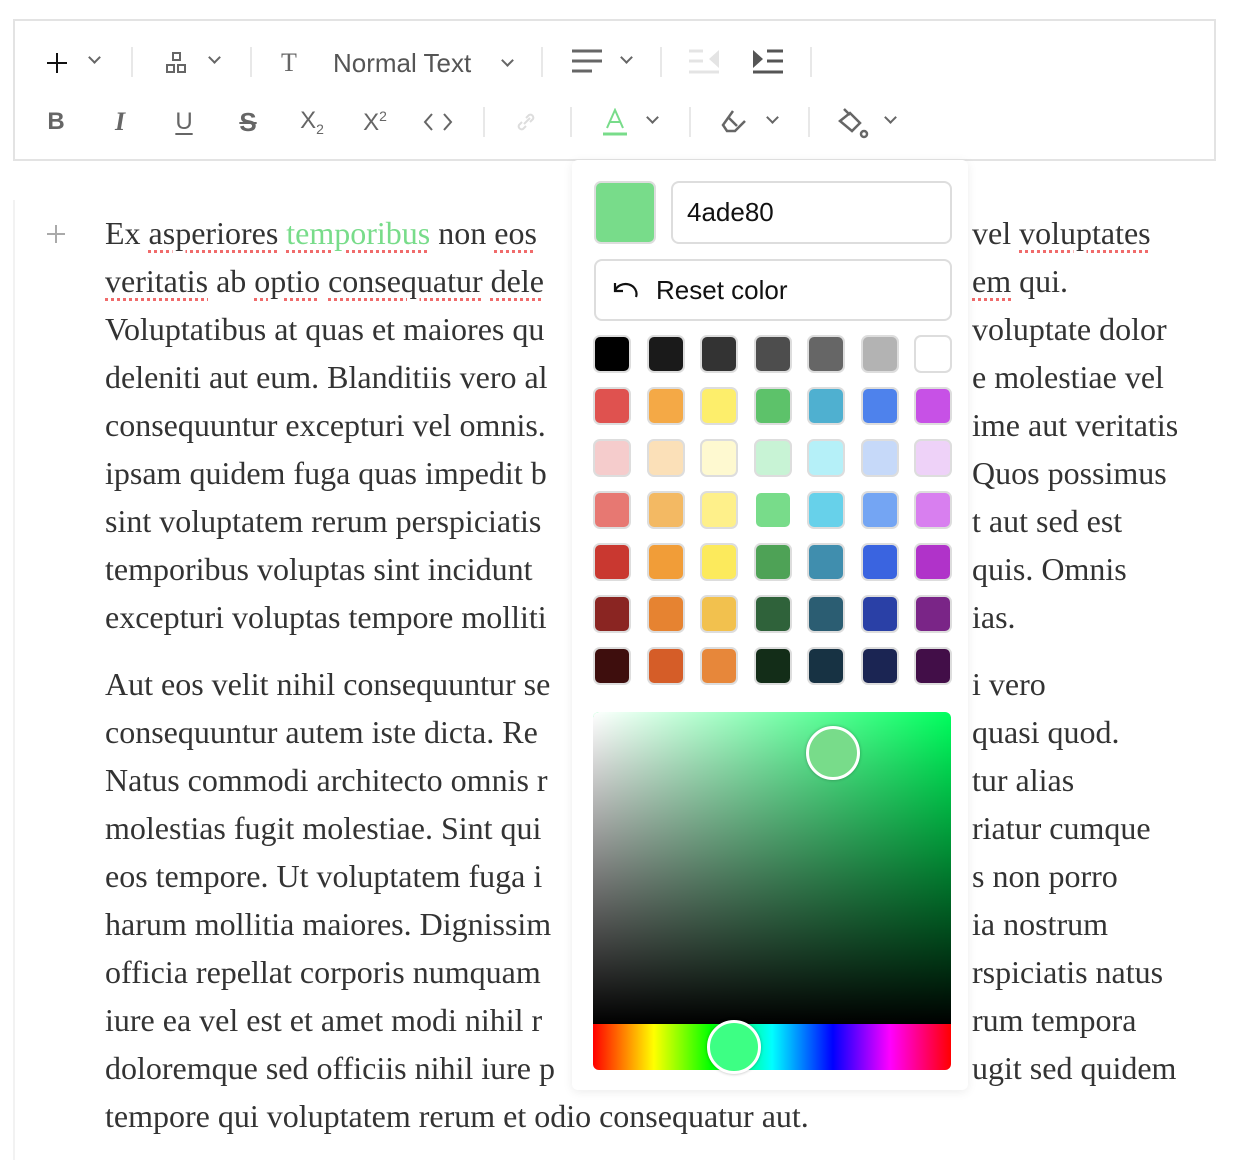 The height and width of the screenshot is (1160, 1236). I want to click on hue-thumb, so click(734, 1047).